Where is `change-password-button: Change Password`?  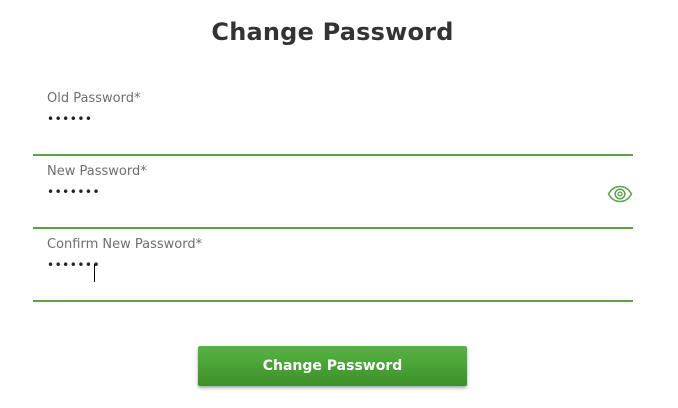
change-password-button: Change Password is located at coordinates (332, 366).